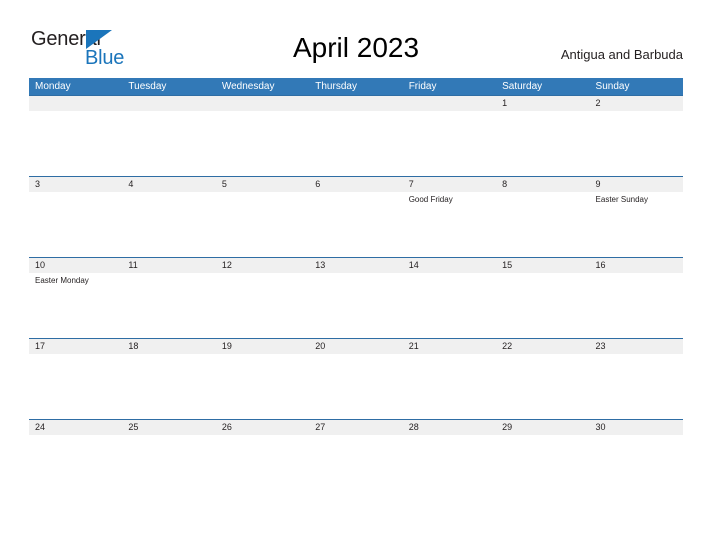 This screenshot has height=550, width=712. I want to click on day-number: 23, so click(636, 346).